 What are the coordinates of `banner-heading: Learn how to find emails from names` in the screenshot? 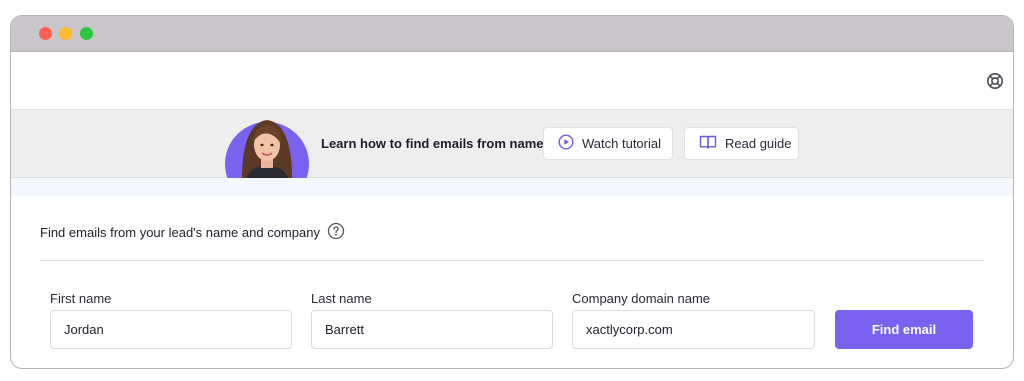 It's located at (436, 143).